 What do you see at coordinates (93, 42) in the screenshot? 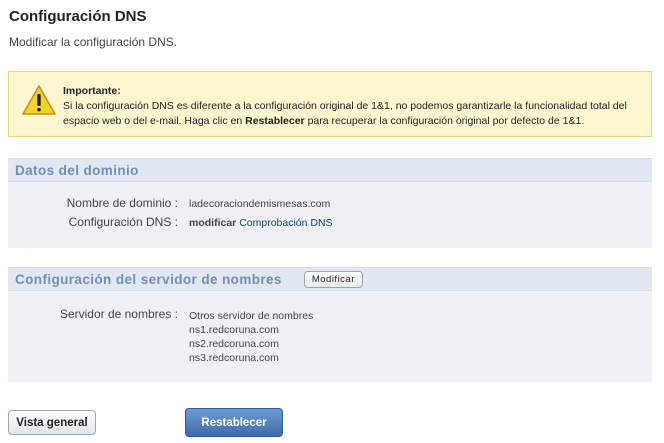
I see `page-subtitle: Modificar la configuración DNS.` at bounding box center [93, 42].